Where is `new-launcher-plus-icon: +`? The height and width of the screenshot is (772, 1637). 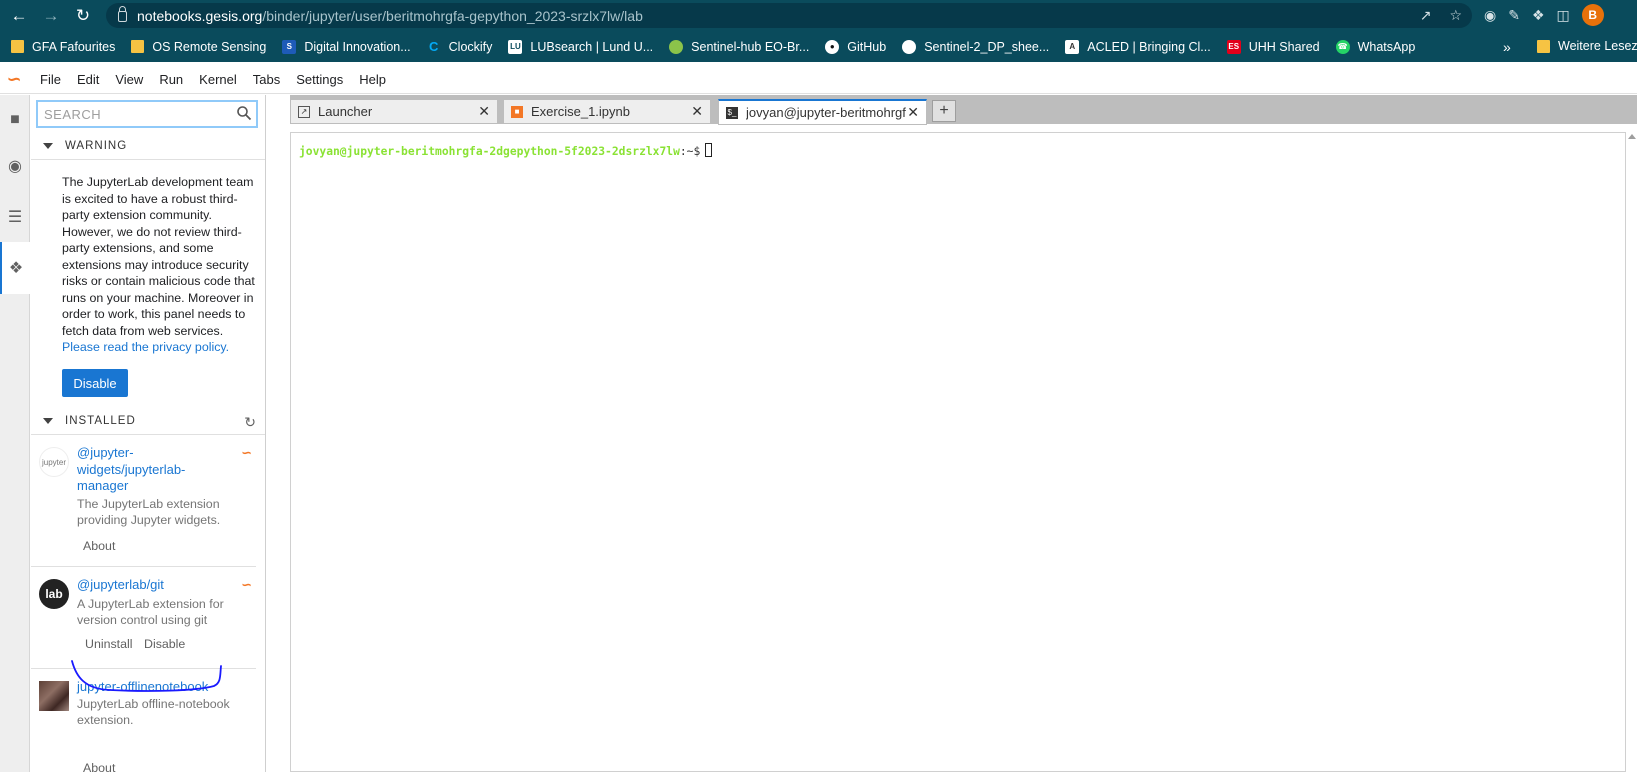
new-launcher-plus-icon: + is located at coordinates (944, 111).